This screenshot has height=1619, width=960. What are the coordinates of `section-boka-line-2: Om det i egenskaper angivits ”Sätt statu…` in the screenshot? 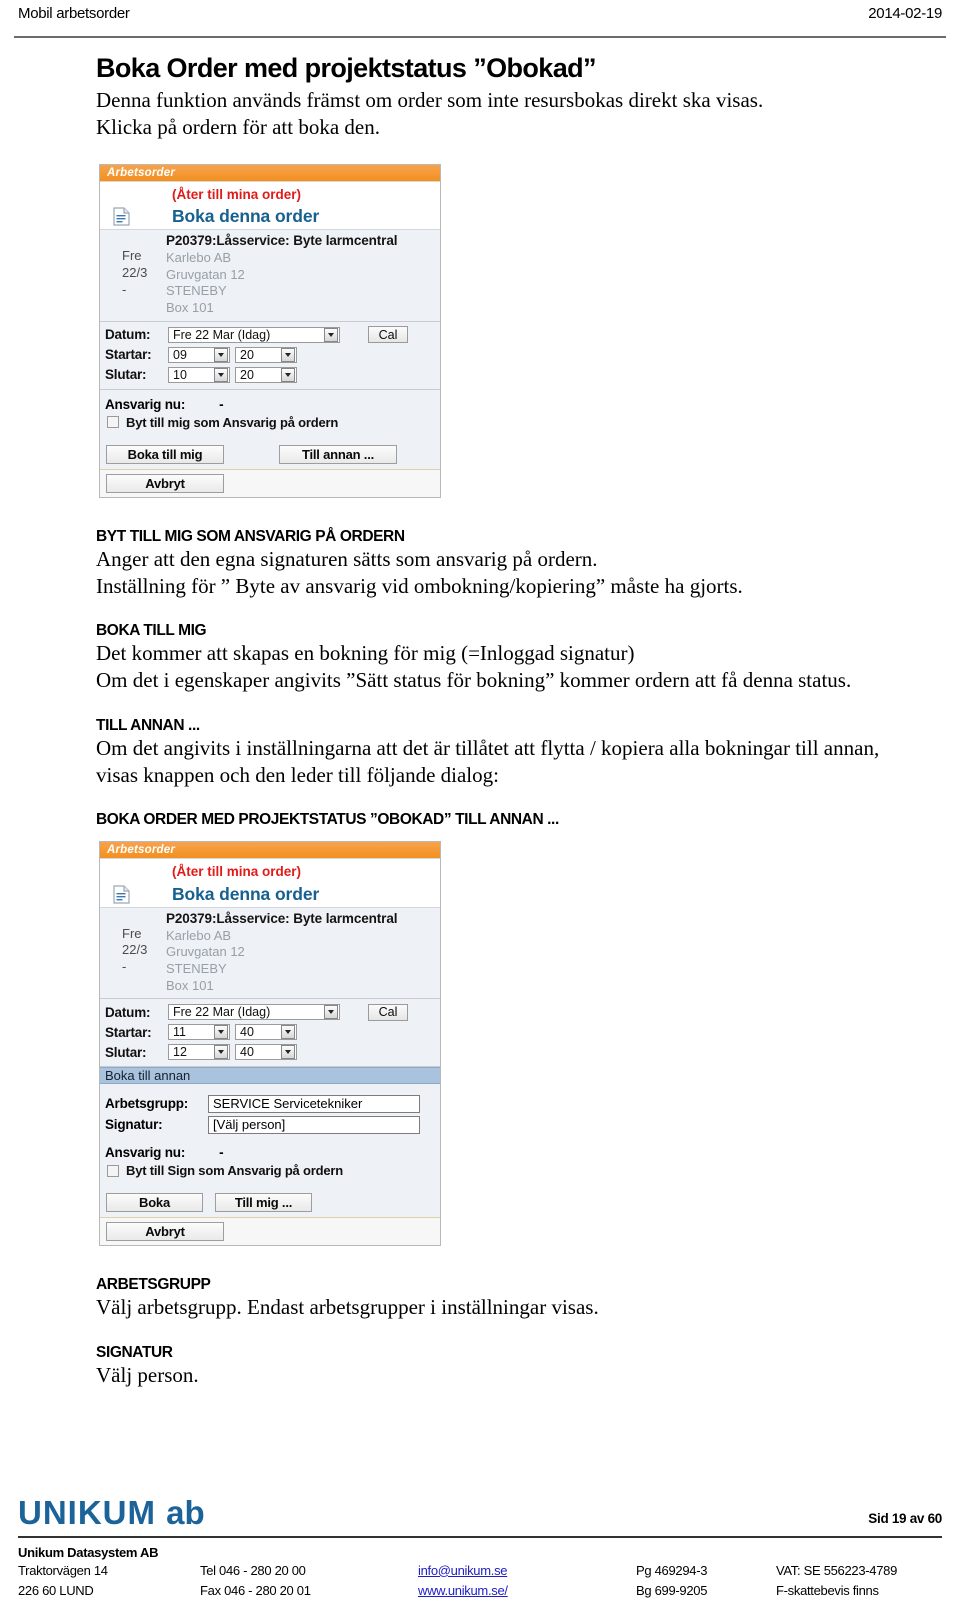 It's located at (474, 680).